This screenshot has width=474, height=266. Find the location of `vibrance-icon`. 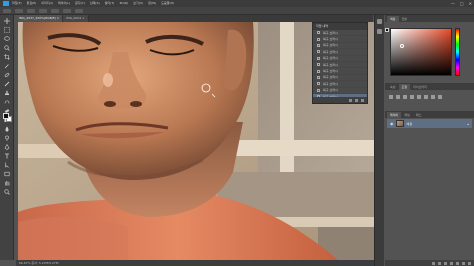

vibrance-icon is located at coordinates (419, 97).